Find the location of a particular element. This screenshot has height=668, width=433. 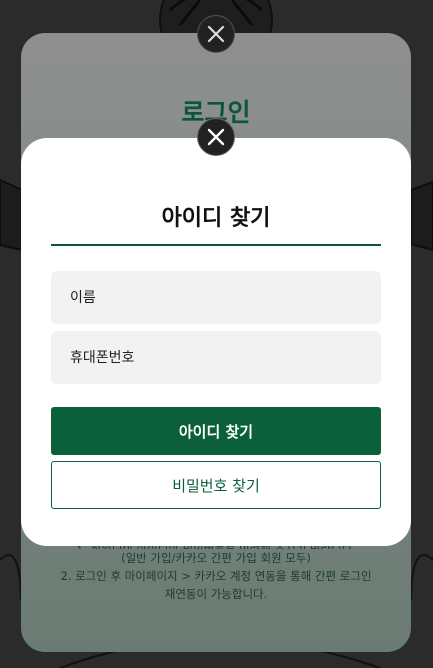

login-close-button is located at coordinates (216, 34).